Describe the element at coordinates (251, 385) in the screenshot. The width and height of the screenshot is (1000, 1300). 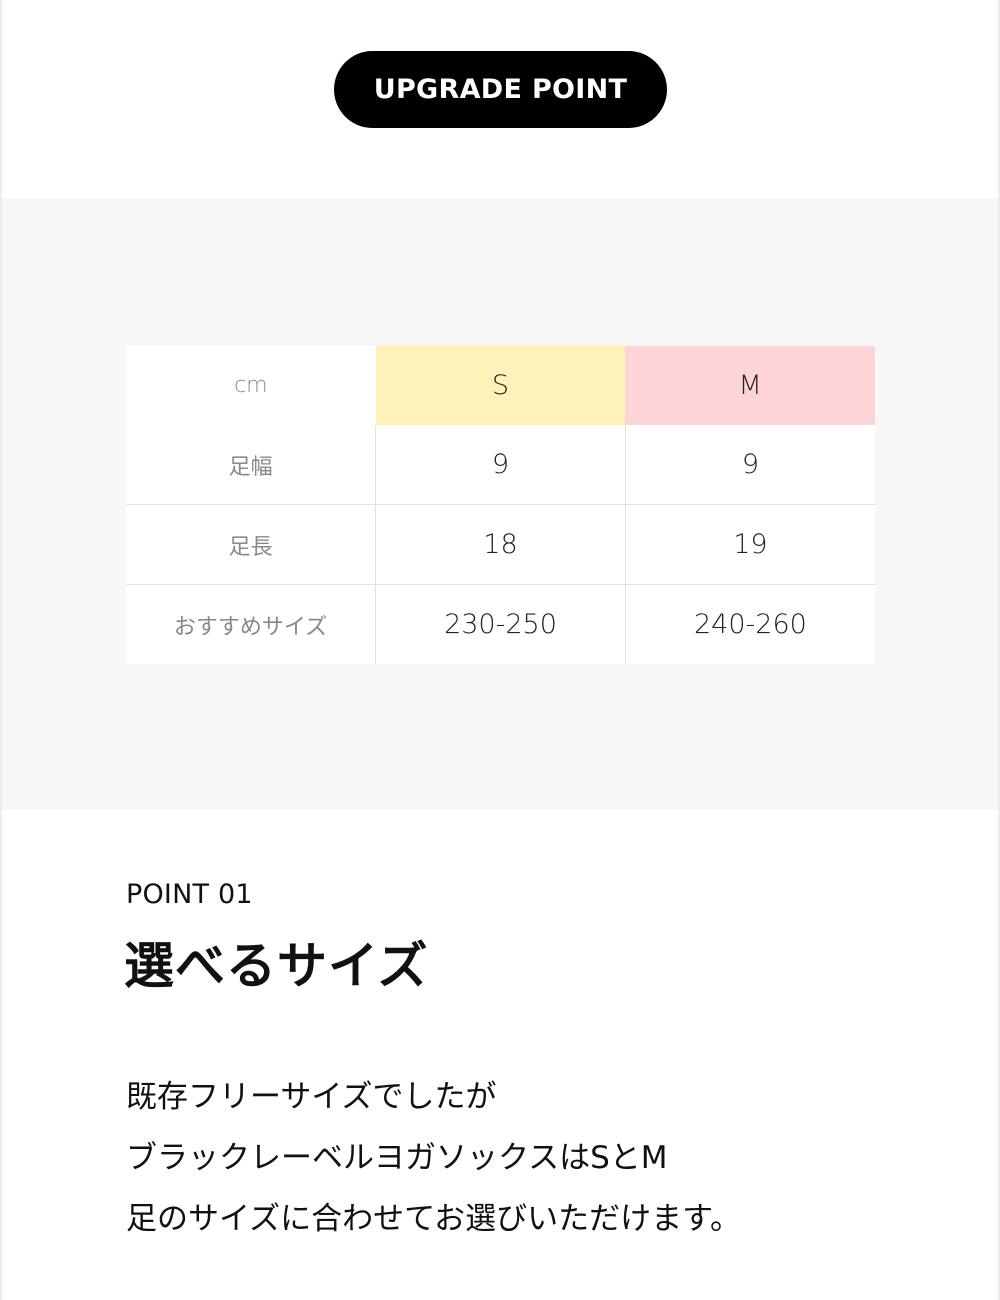
I see `unit-header-cell: cm` at that location.